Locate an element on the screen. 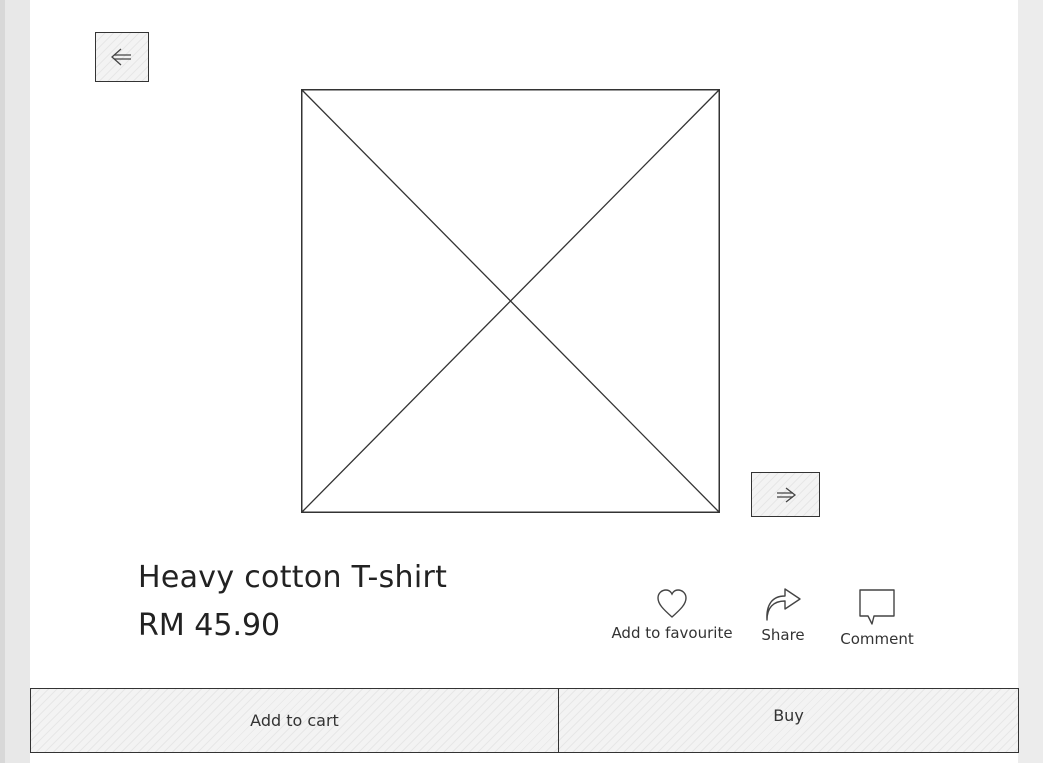  add-to-favourite-button: Add to favourite is located at coordinates (672, 615).